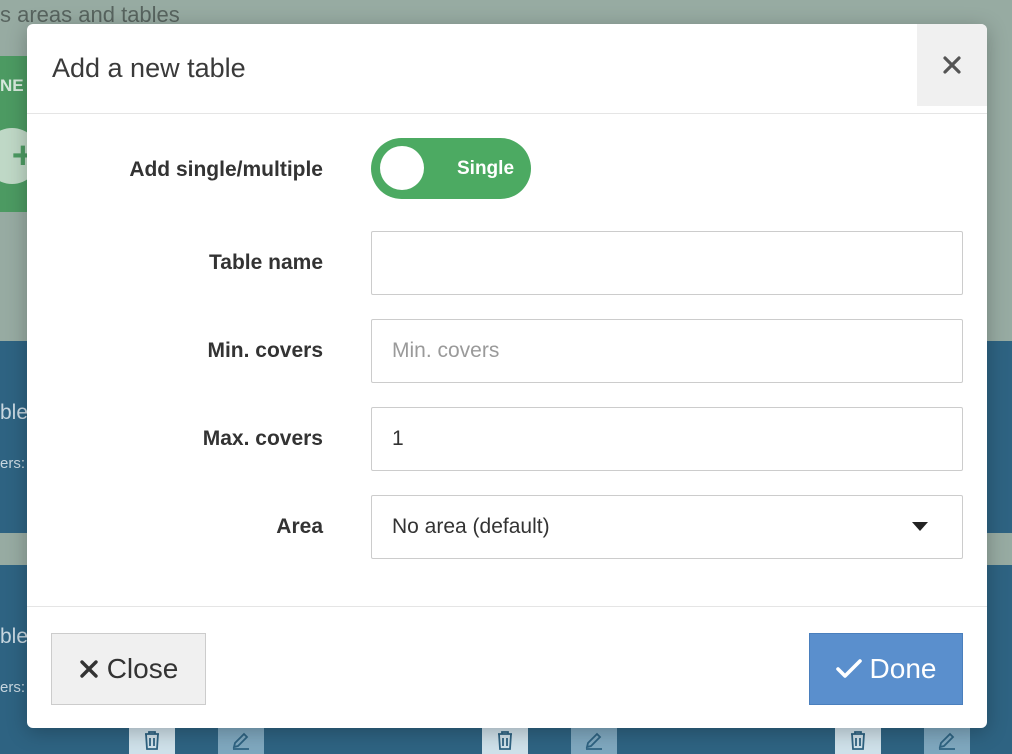 This screenshot has height=754, width=1012. I want to click on modal-close-button, so click(952, 65).